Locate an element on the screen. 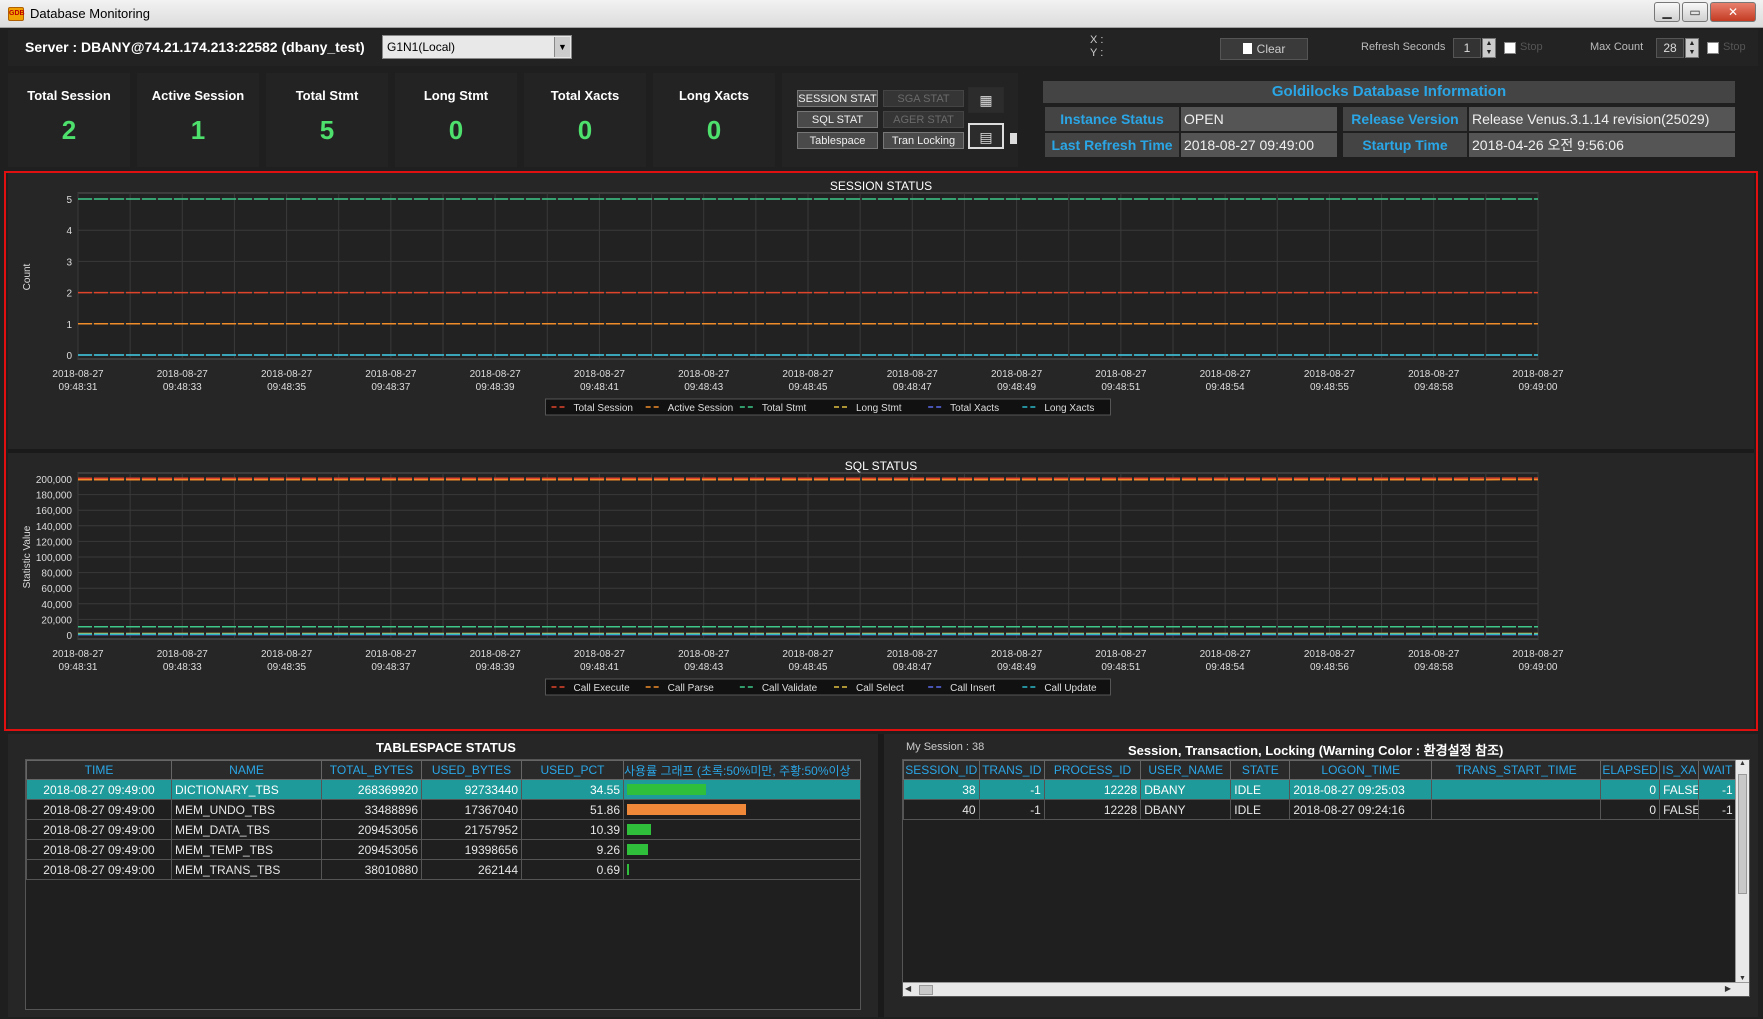 The width and height of the screenshot is (1763, 1019). column-header: USED_PCT is located at coordinates (572, 770).